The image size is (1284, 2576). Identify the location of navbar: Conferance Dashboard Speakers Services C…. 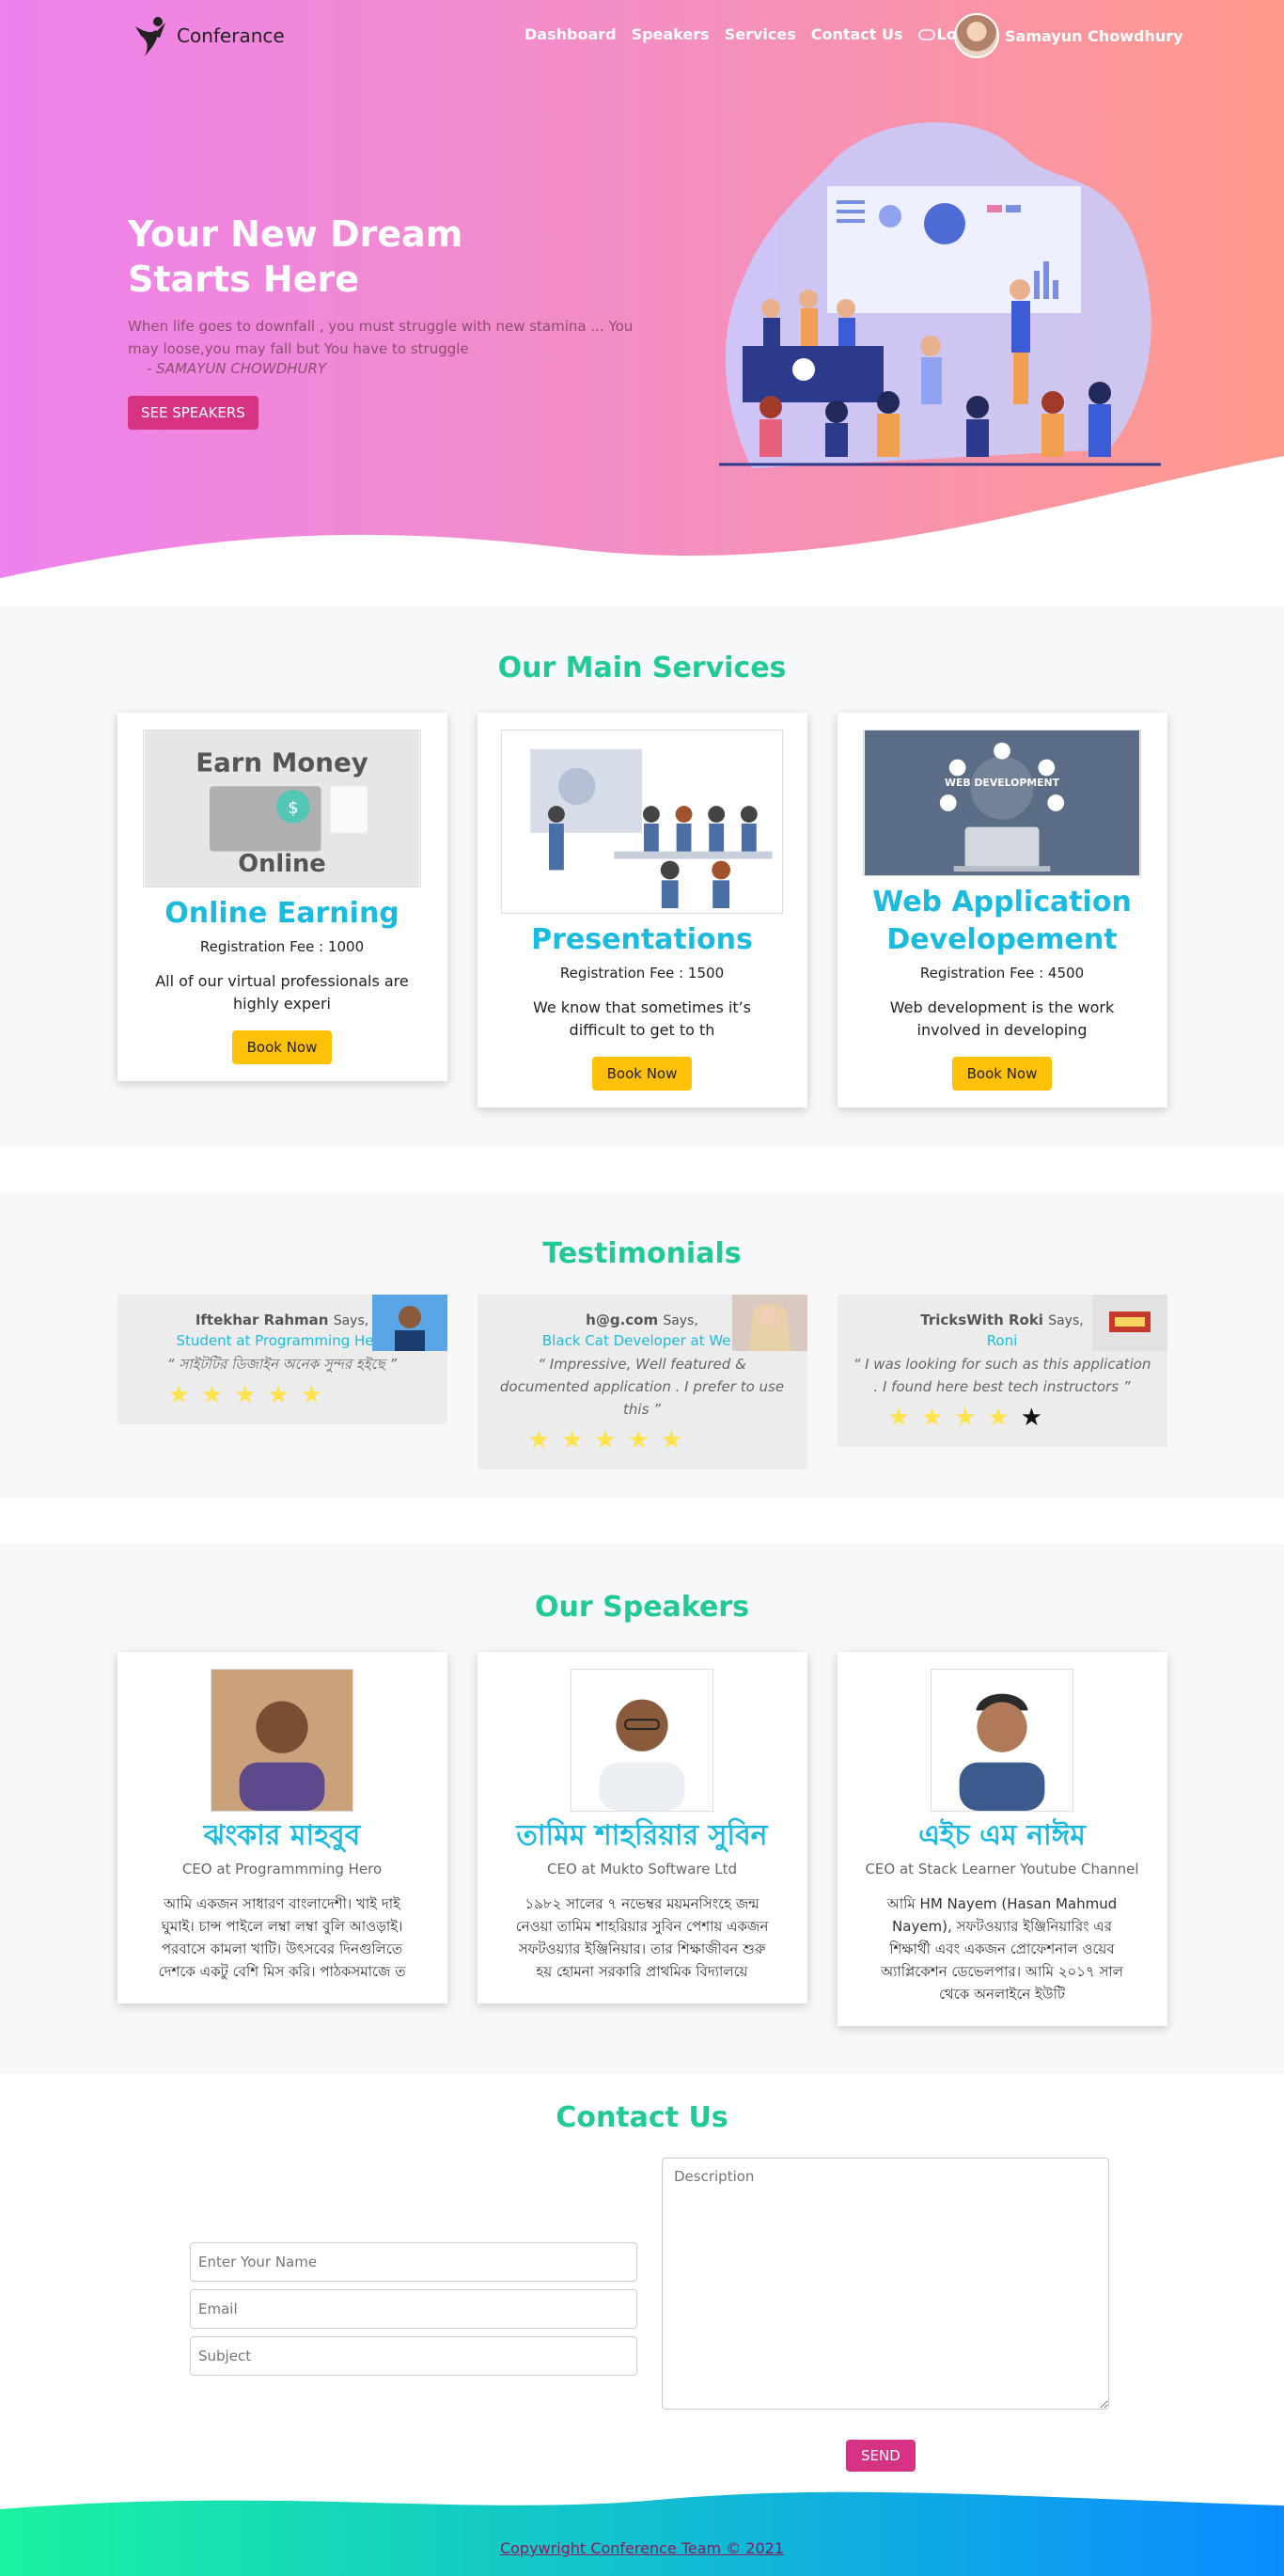
(642, 37).